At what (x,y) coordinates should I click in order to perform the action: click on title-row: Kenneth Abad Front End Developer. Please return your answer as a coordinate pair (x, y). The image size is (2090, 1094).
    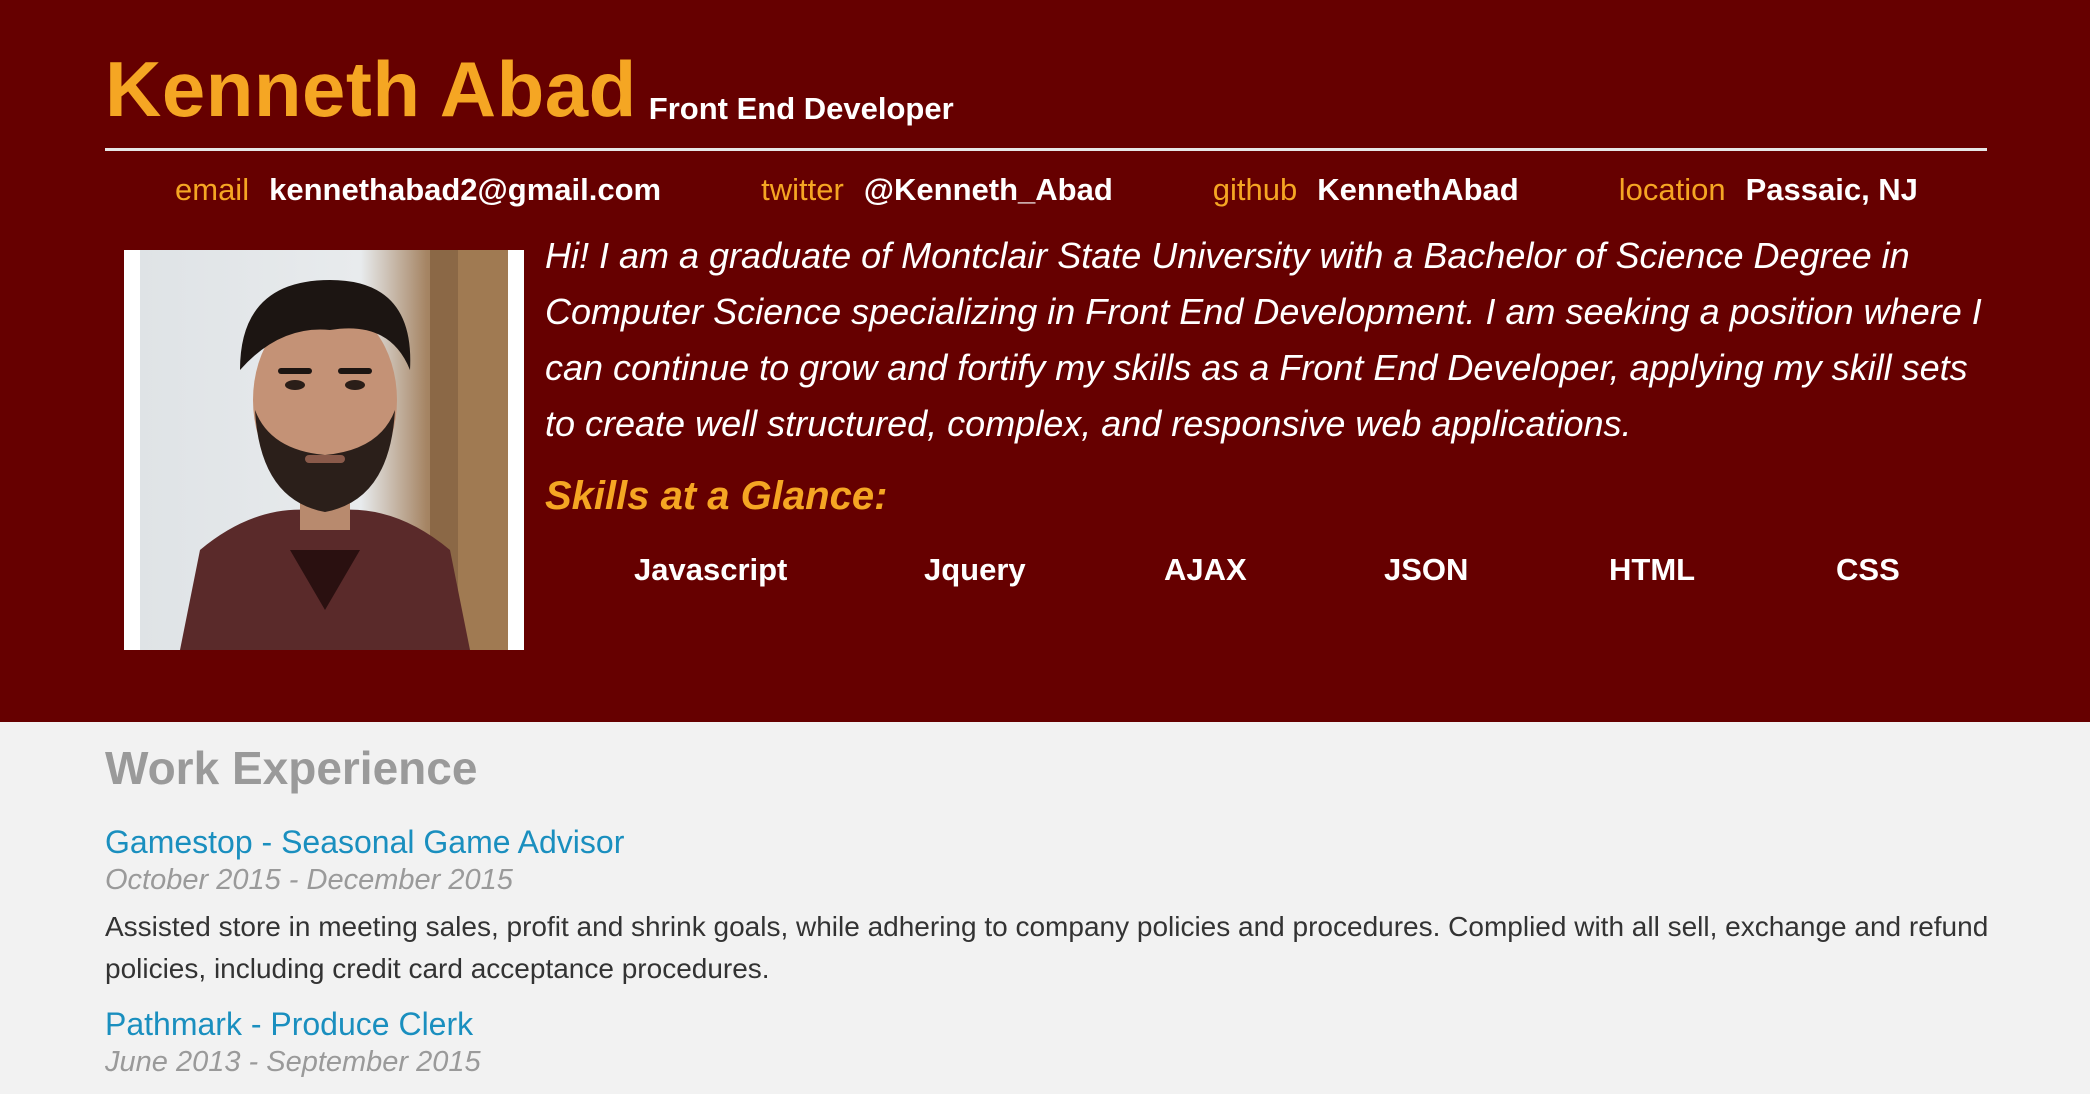
    Looking at the image, I should click on (529, 89).